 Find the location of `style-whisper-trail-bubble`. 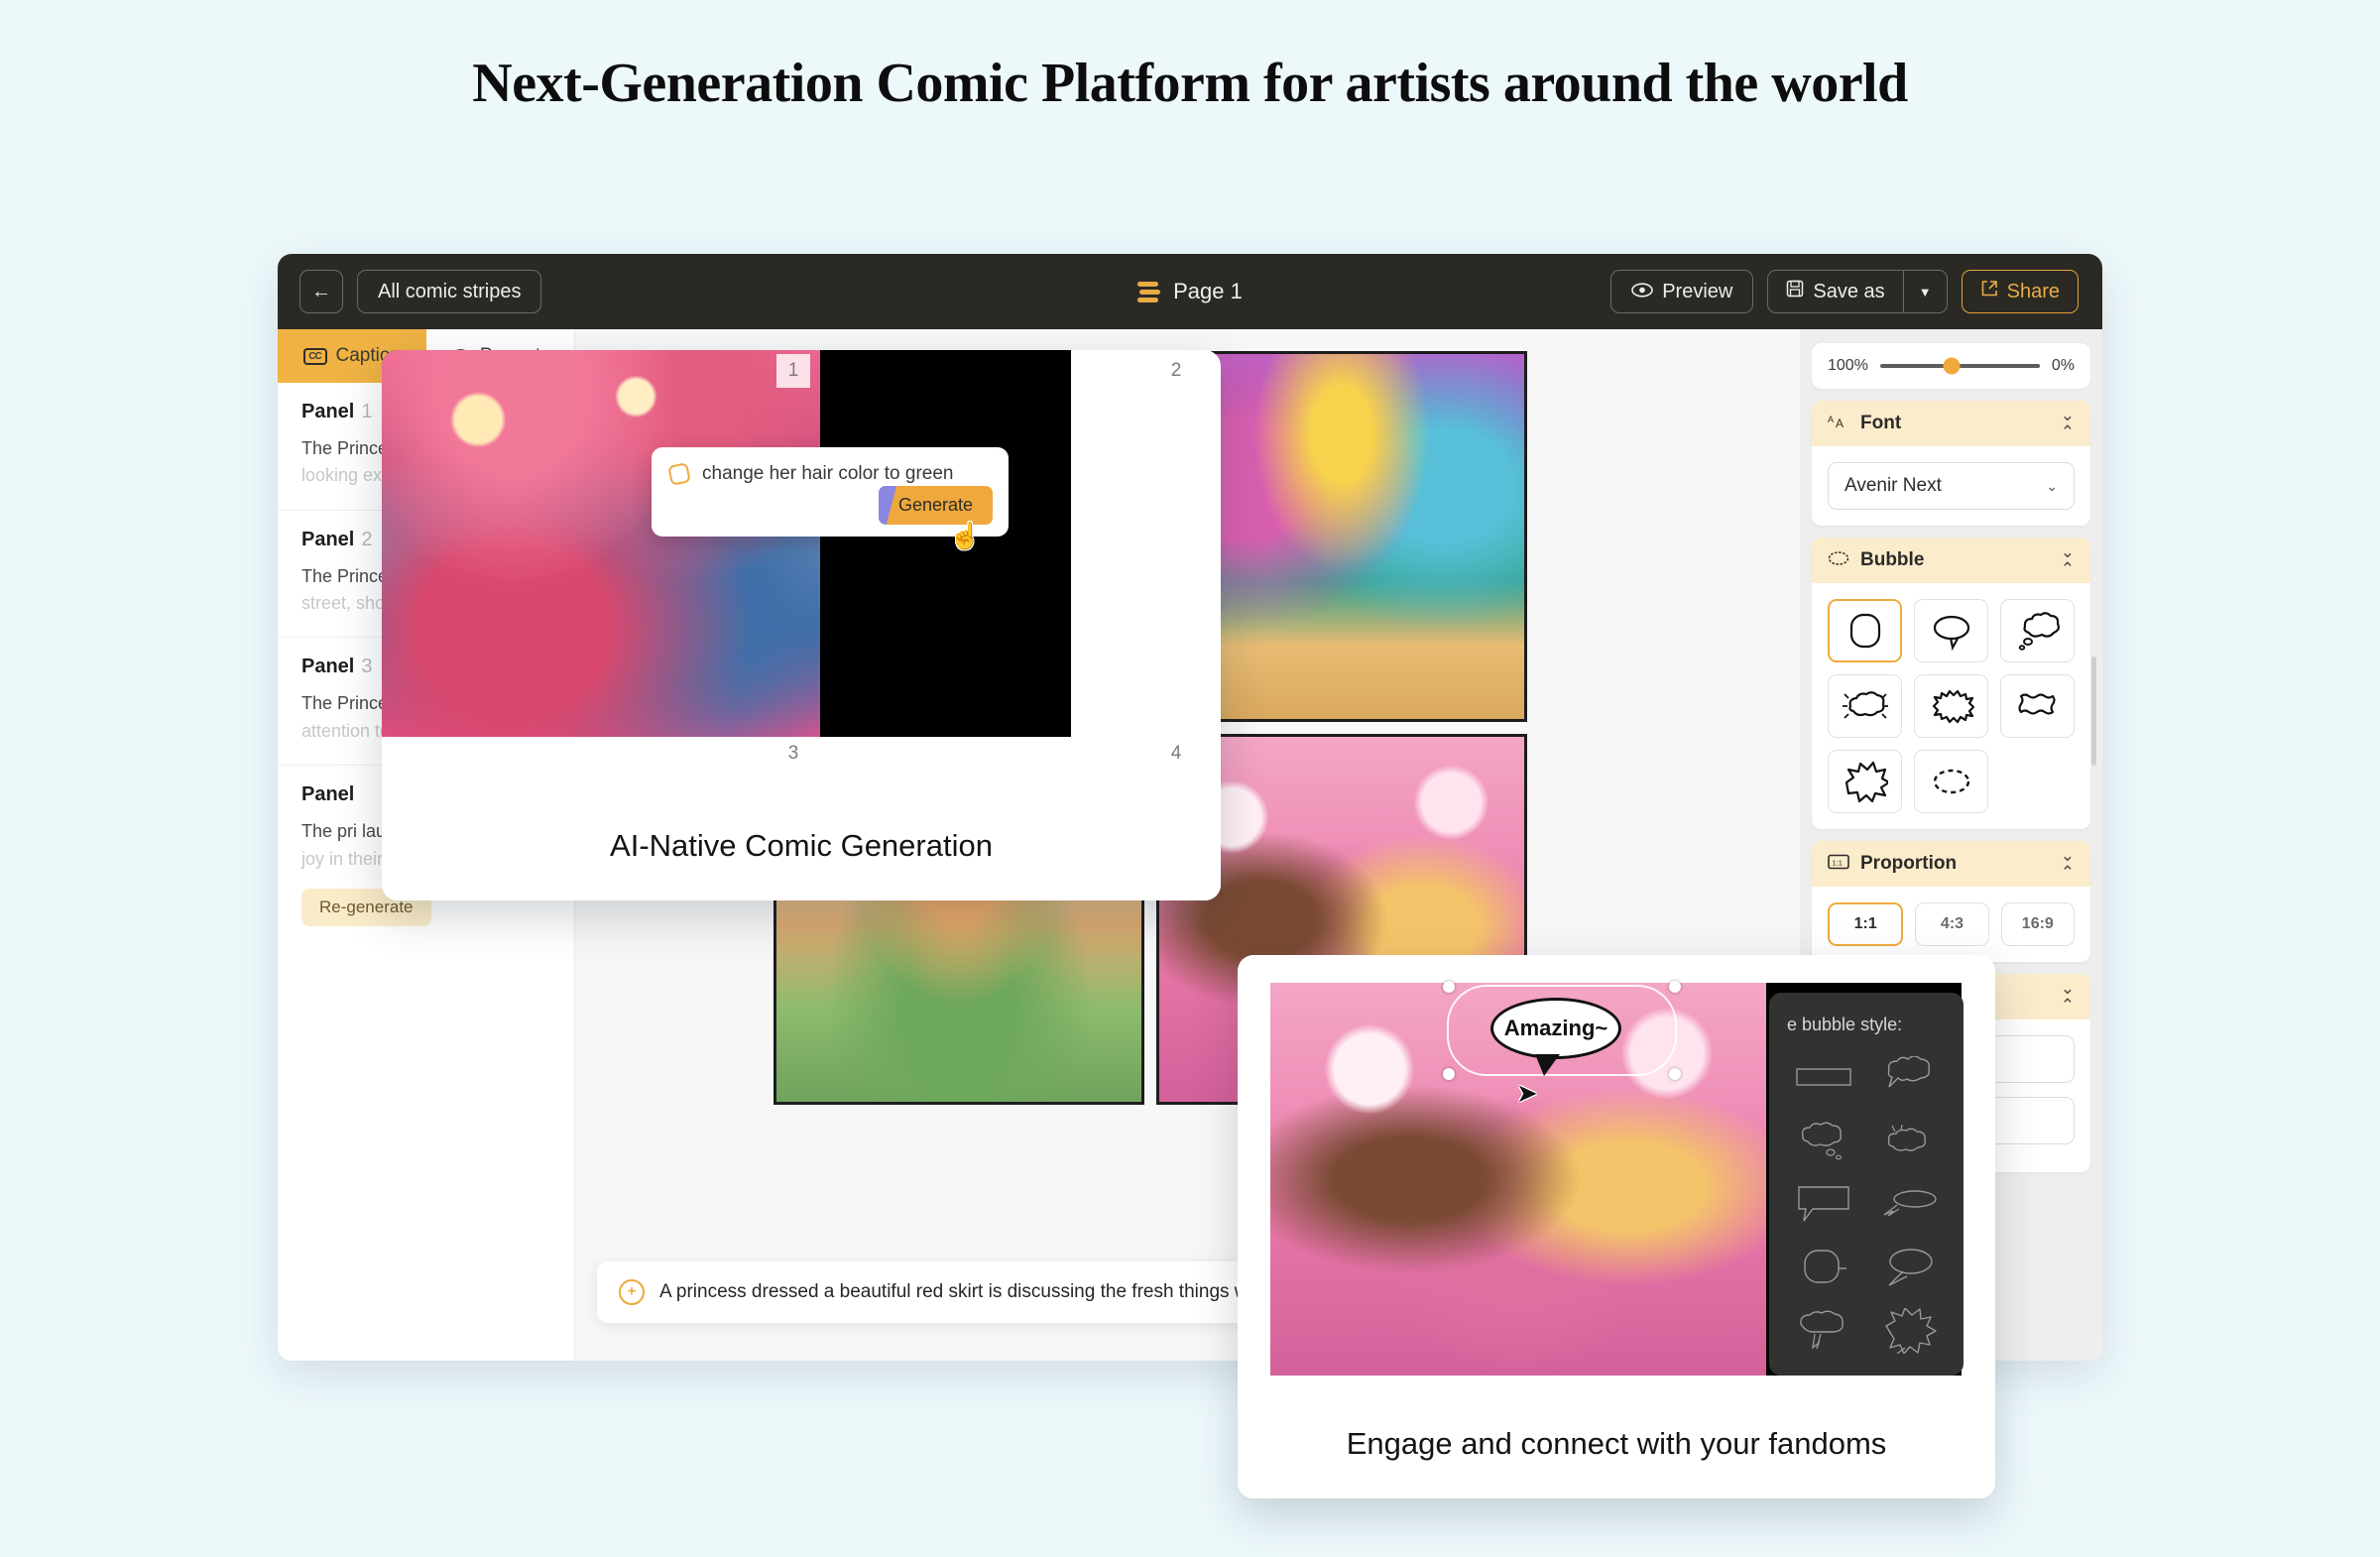

style-whisper-trail-bubble is located at coordinates (1909, 1204).